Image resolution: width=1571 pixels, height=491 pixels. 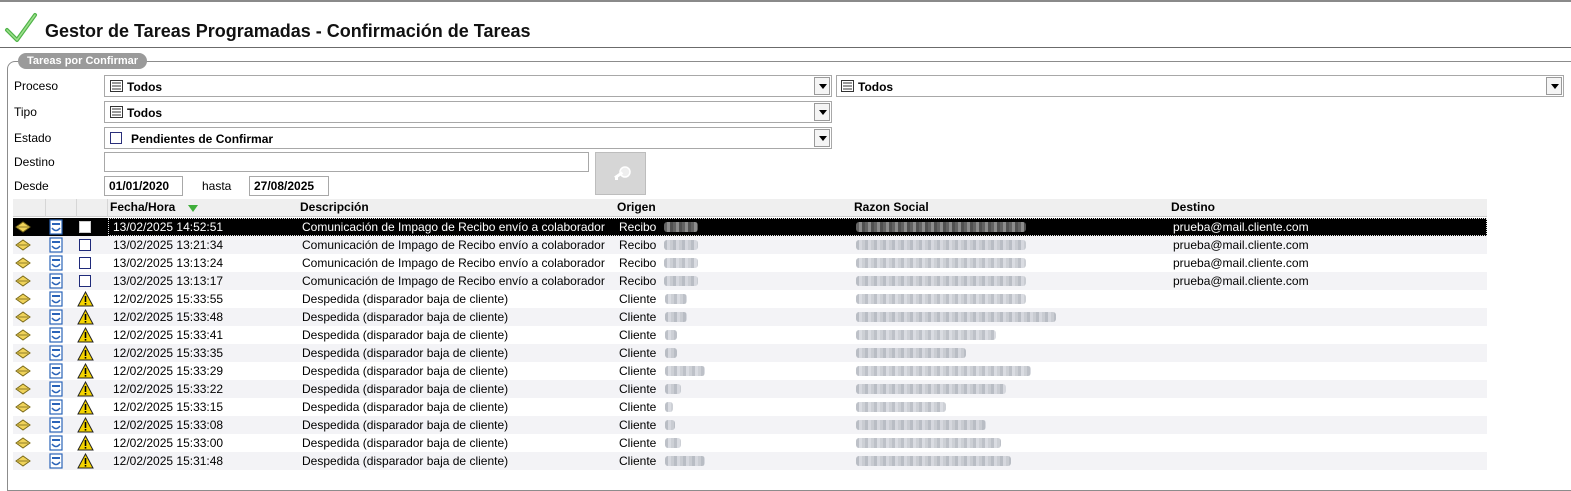 I want to click on estado-label: Estado, so click(x=33, y=138).